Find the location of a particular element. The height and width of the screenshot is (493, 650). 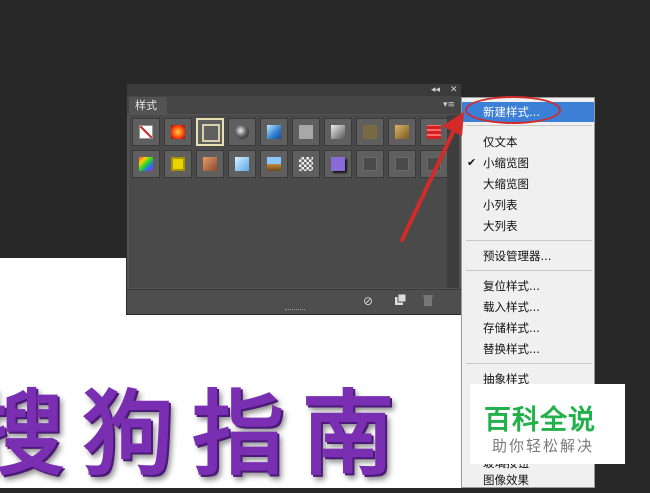

menu-item-large-list: 大列表 is located at coordinates (528, 226).